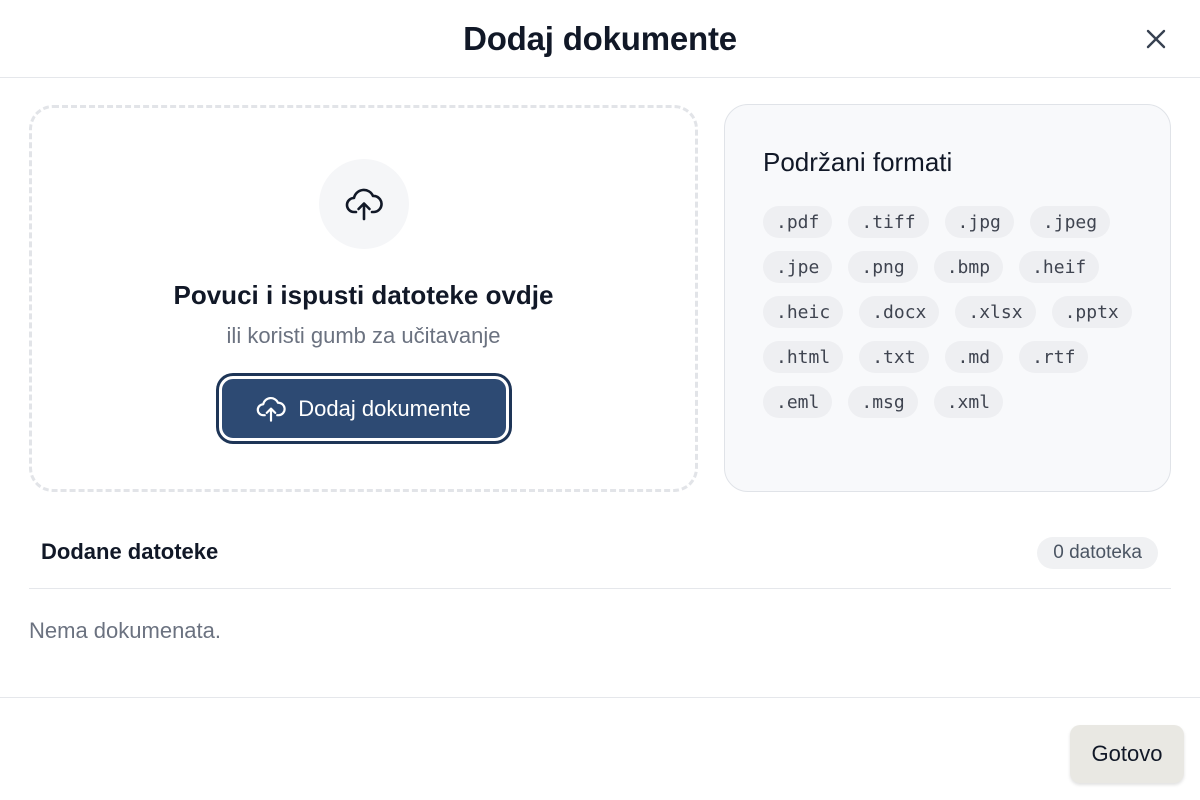  Describe the element at coordinates (798, 222) in the screenshot. I see `format-chip: .pdf` at that location.